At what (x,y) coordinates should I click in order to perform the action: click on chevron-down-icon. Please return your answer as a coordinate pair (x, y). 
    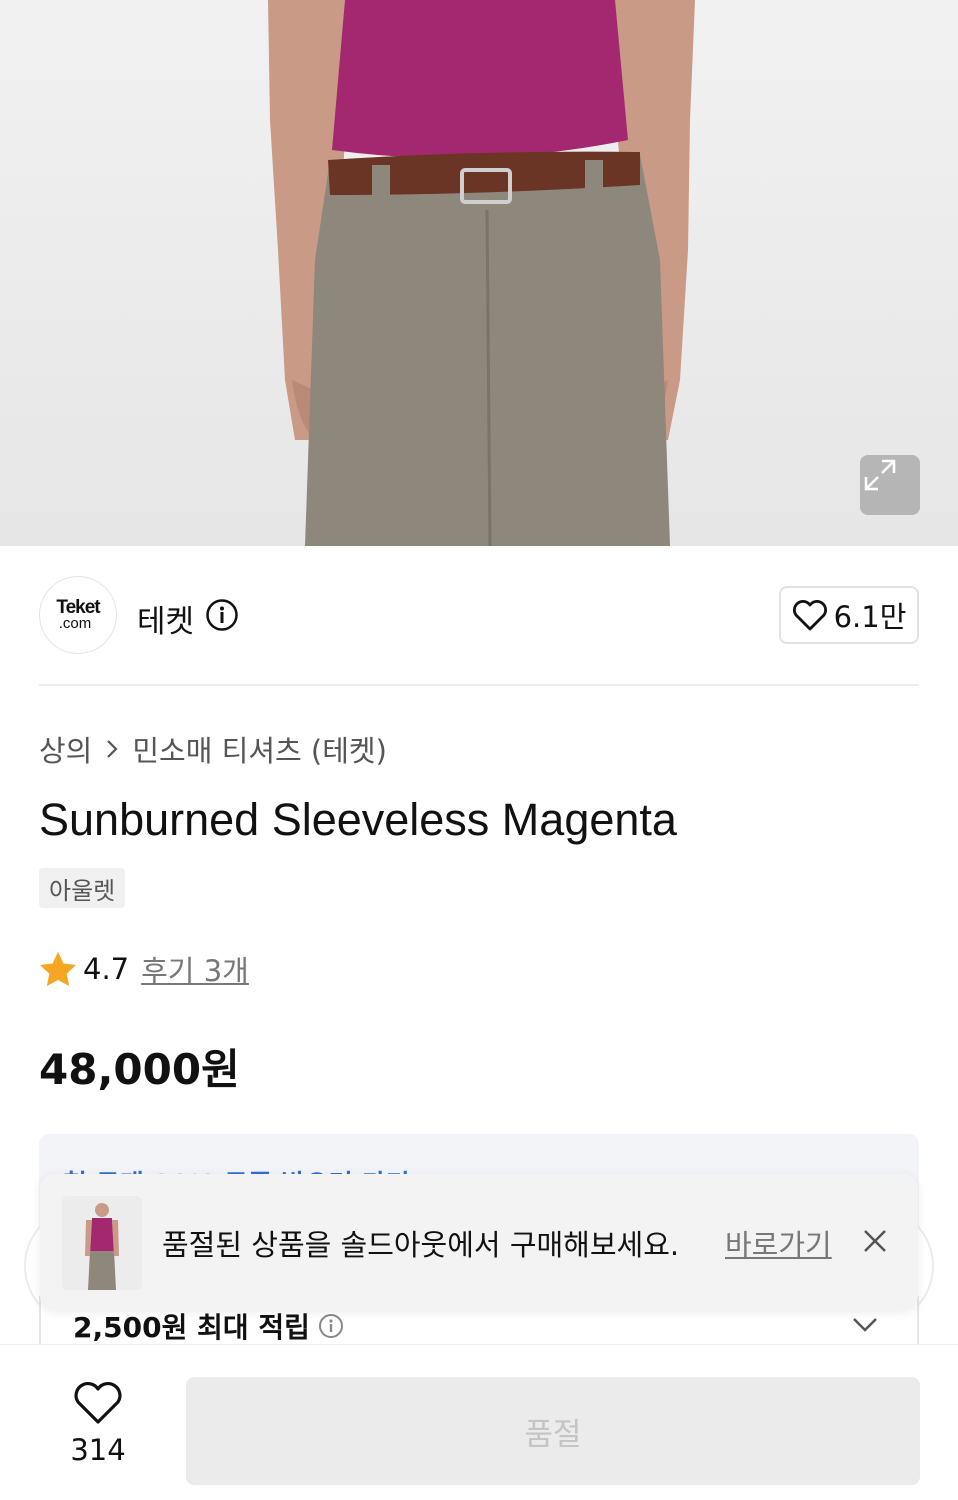
    Looking at the image, I should click on (865, 1325).